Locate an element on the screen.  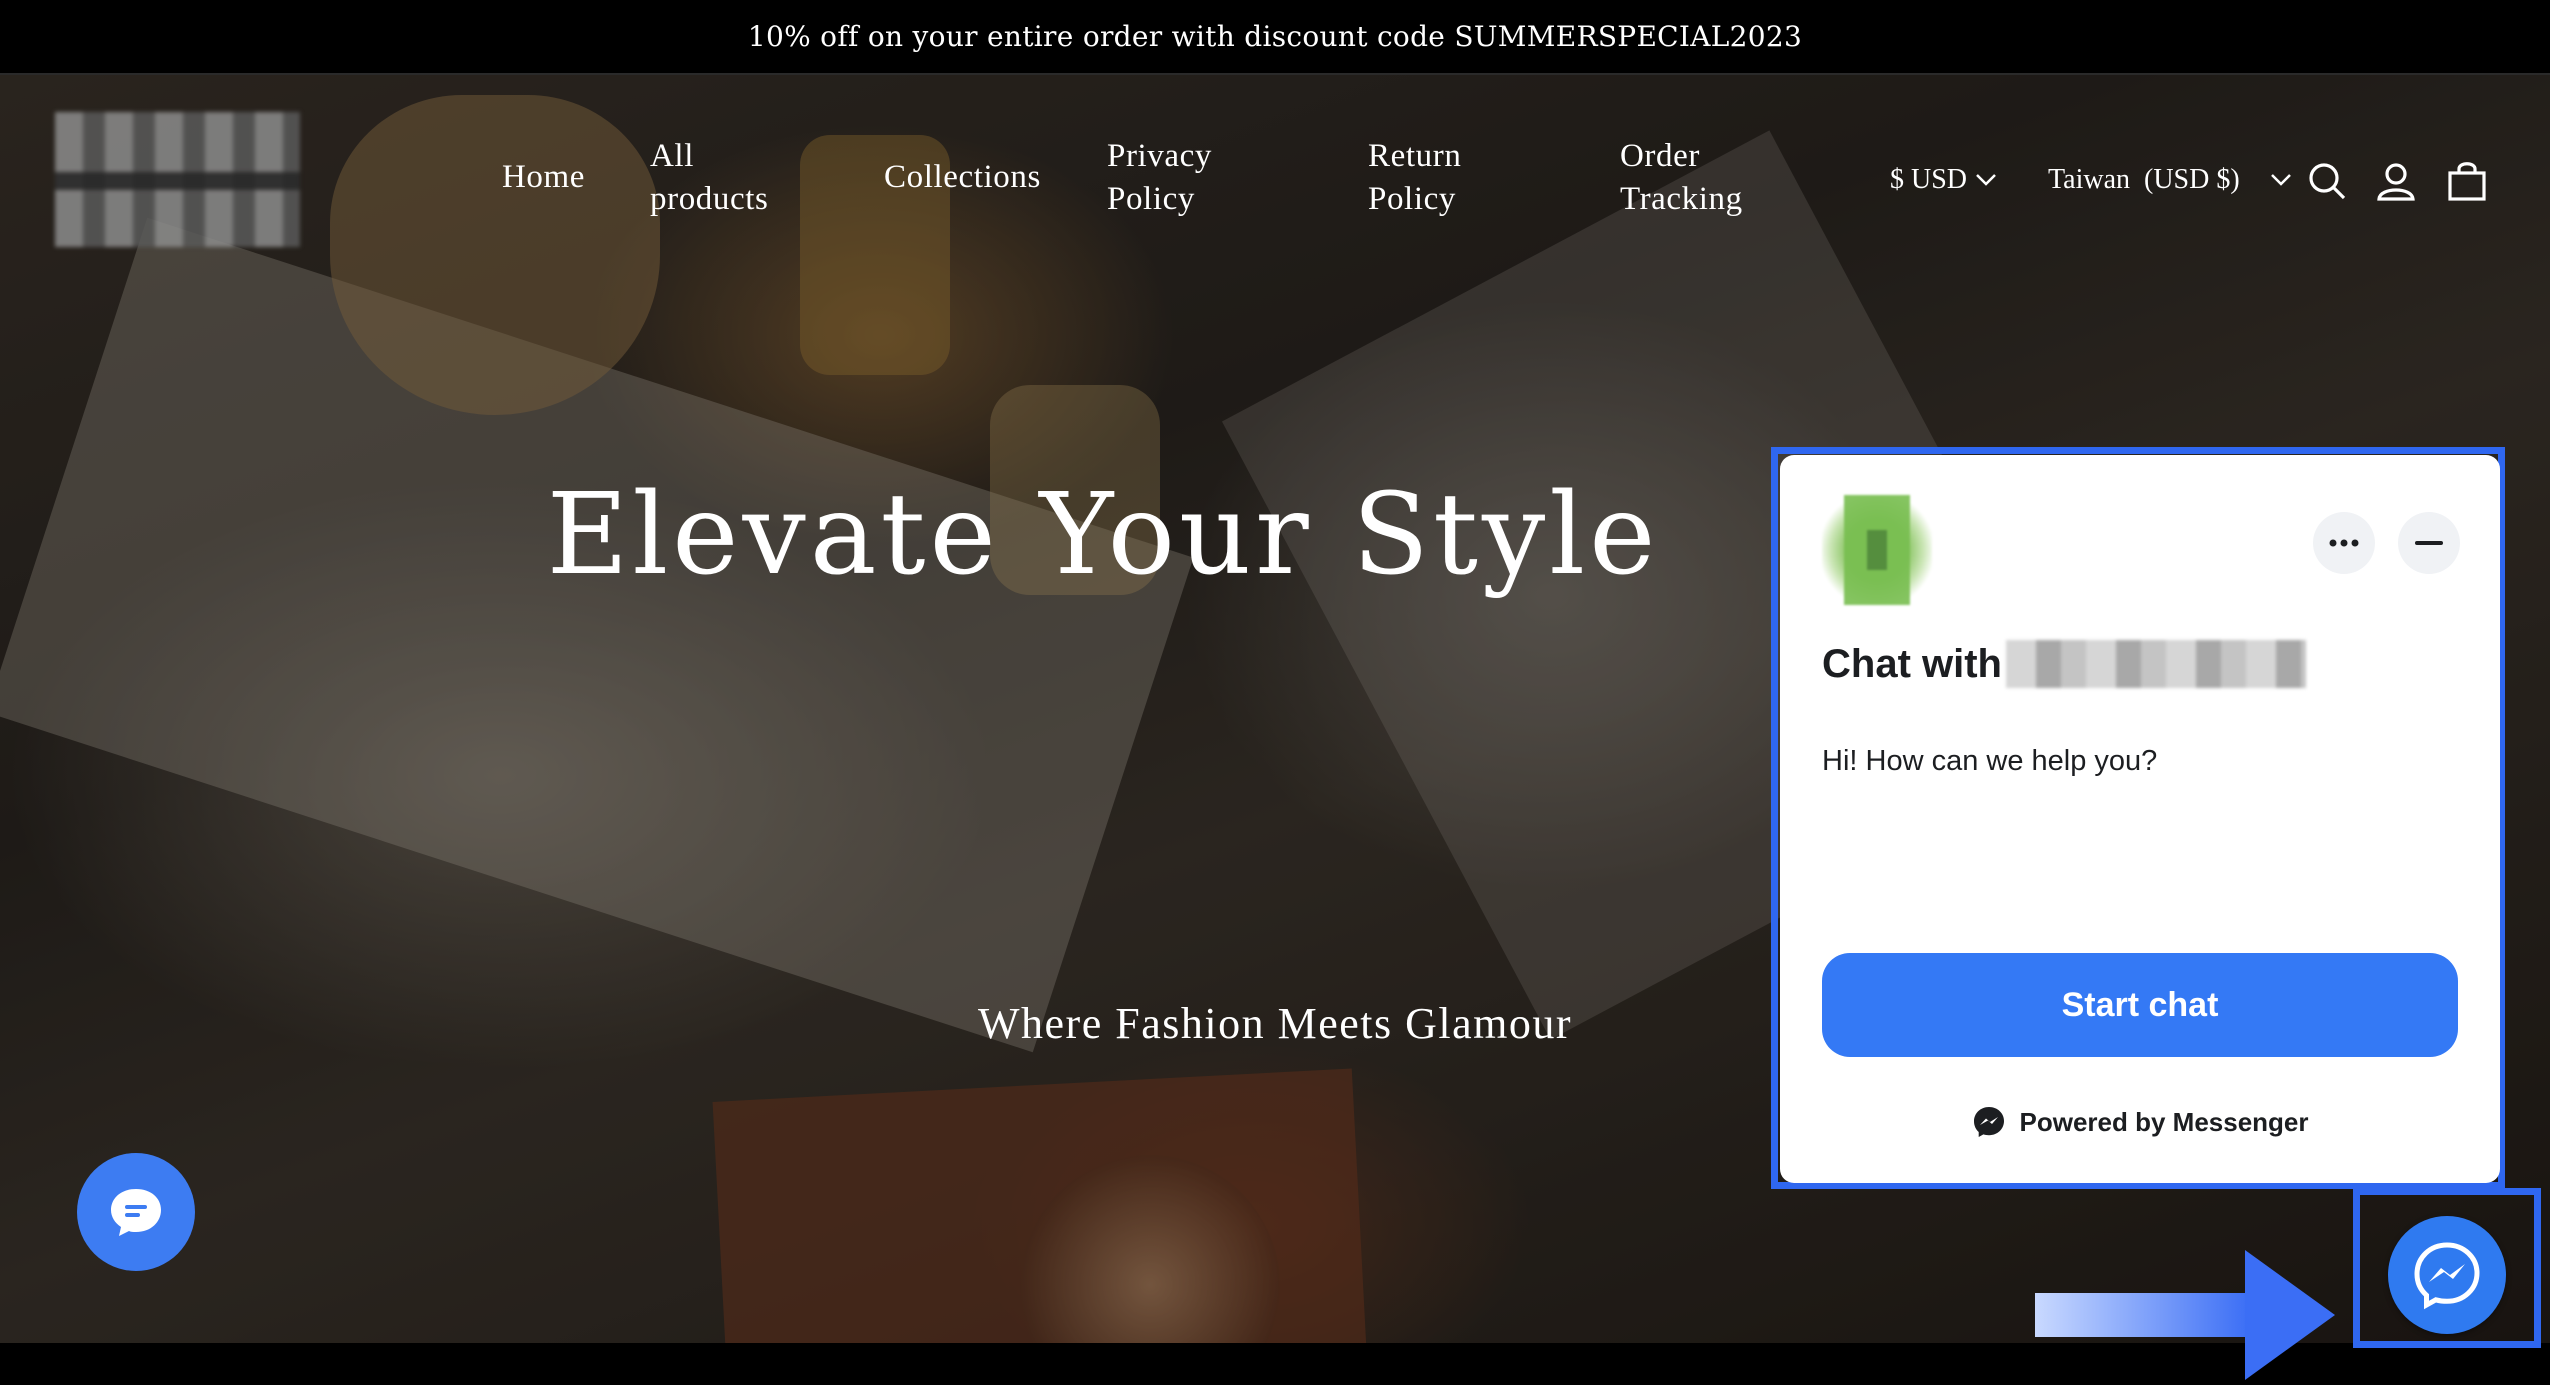
minimize-button is located at coordinates (2429, 543).